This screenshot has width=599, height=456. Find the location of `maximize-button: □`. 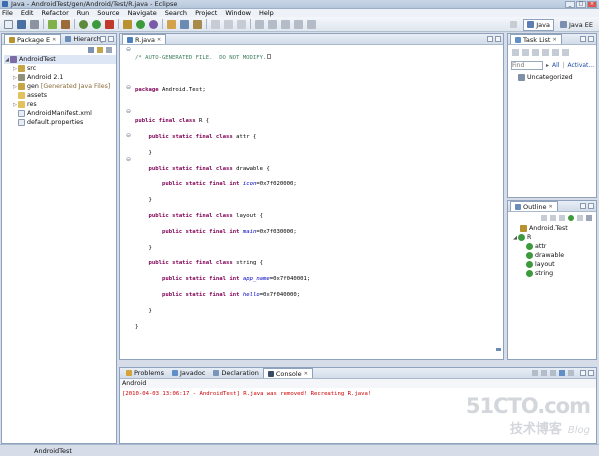

maximize-button: □ is located at coordinates (581, 4).